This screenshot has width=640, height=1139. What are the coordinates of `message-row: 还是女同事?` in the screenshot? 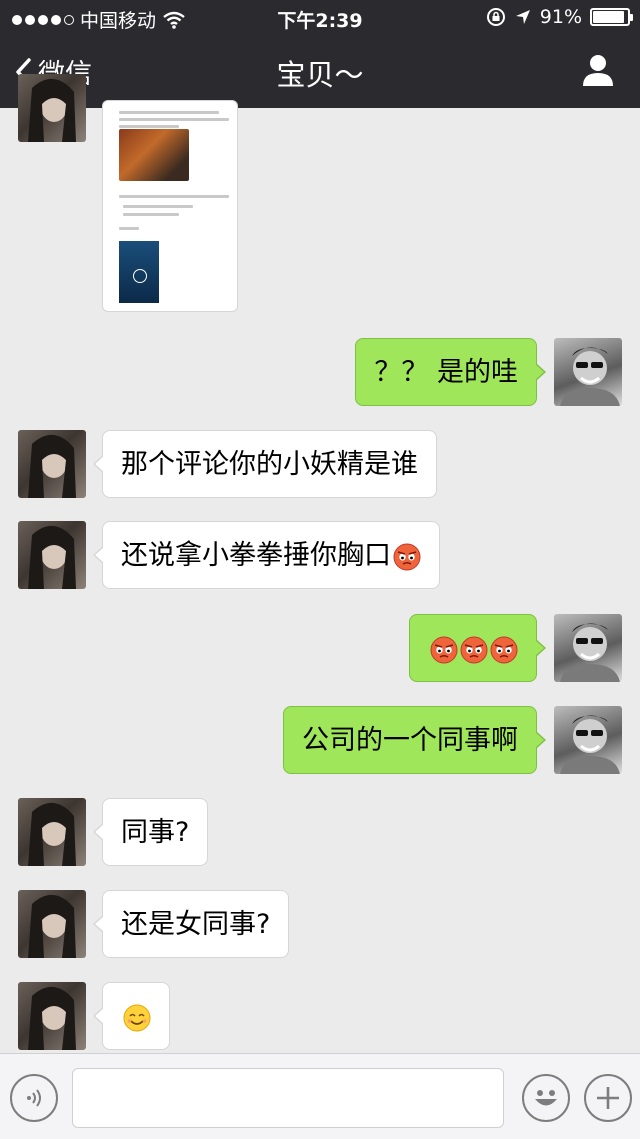 It's located at (320, 925).